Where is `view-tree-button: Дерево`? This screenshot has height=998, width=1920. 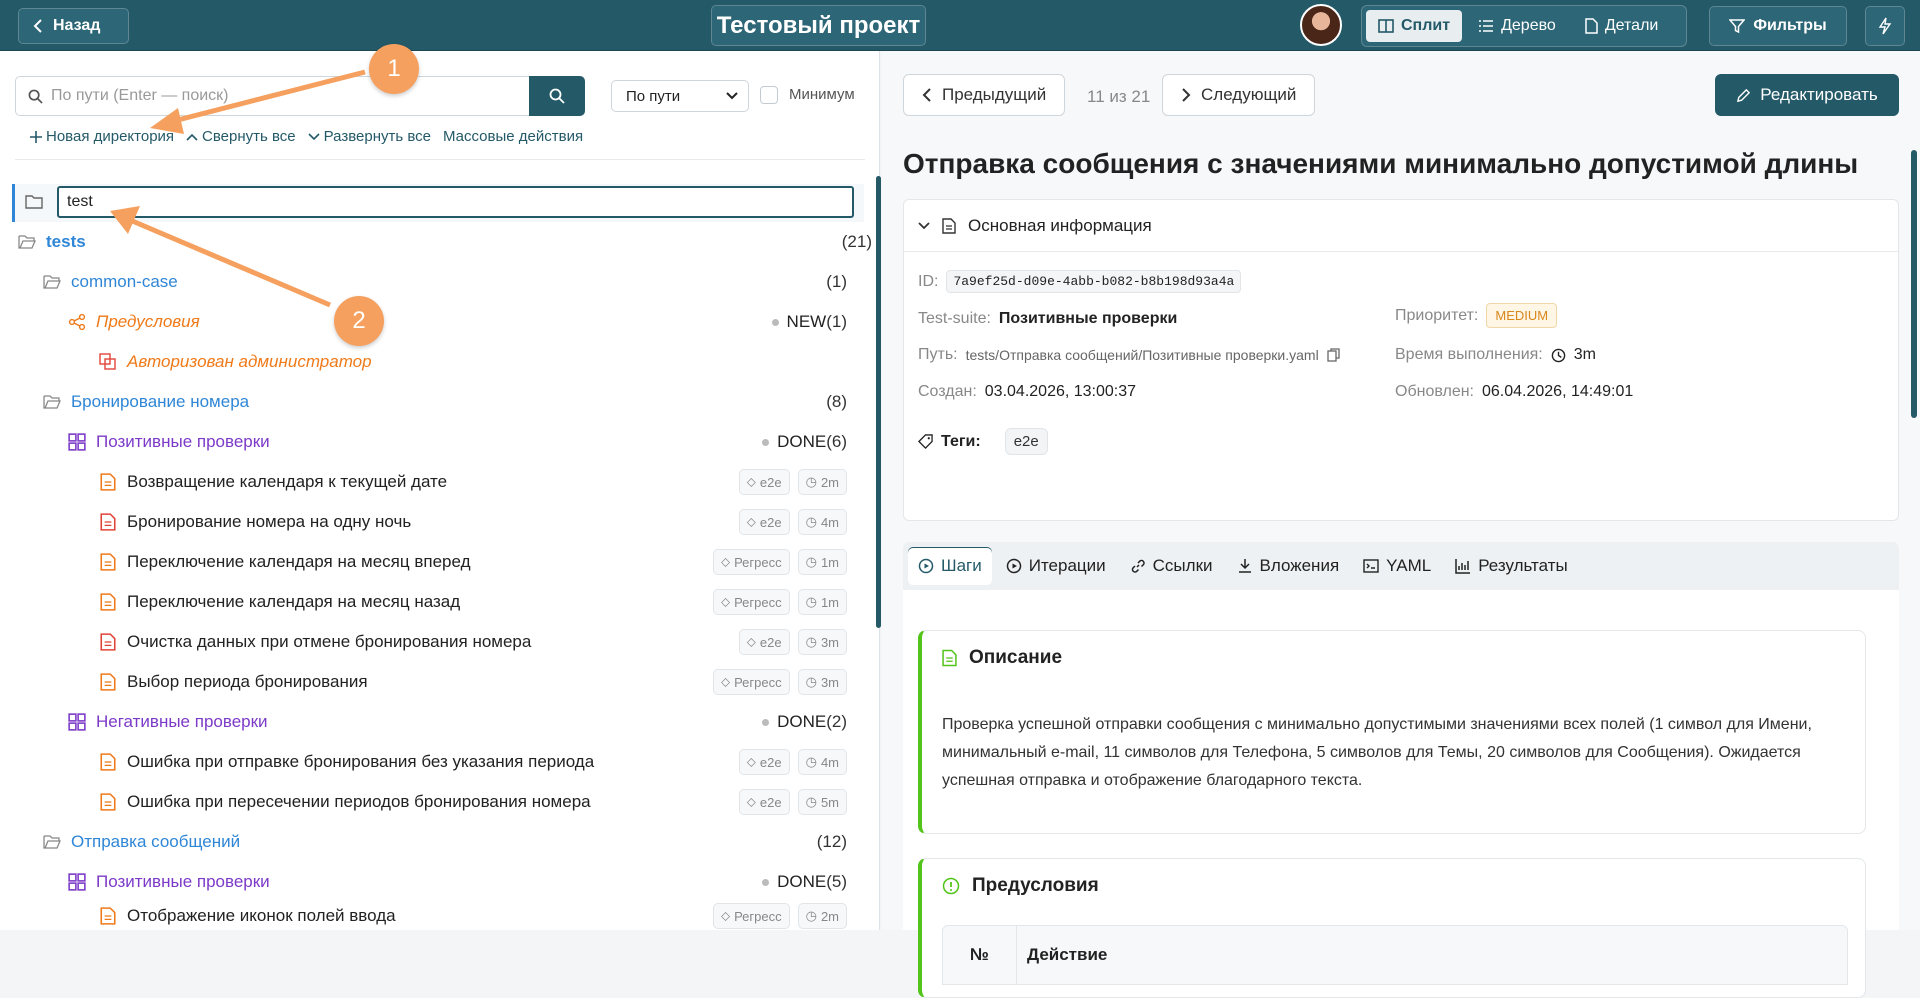 view-tree-button: Дерево is located at coordinates (1517, 26).